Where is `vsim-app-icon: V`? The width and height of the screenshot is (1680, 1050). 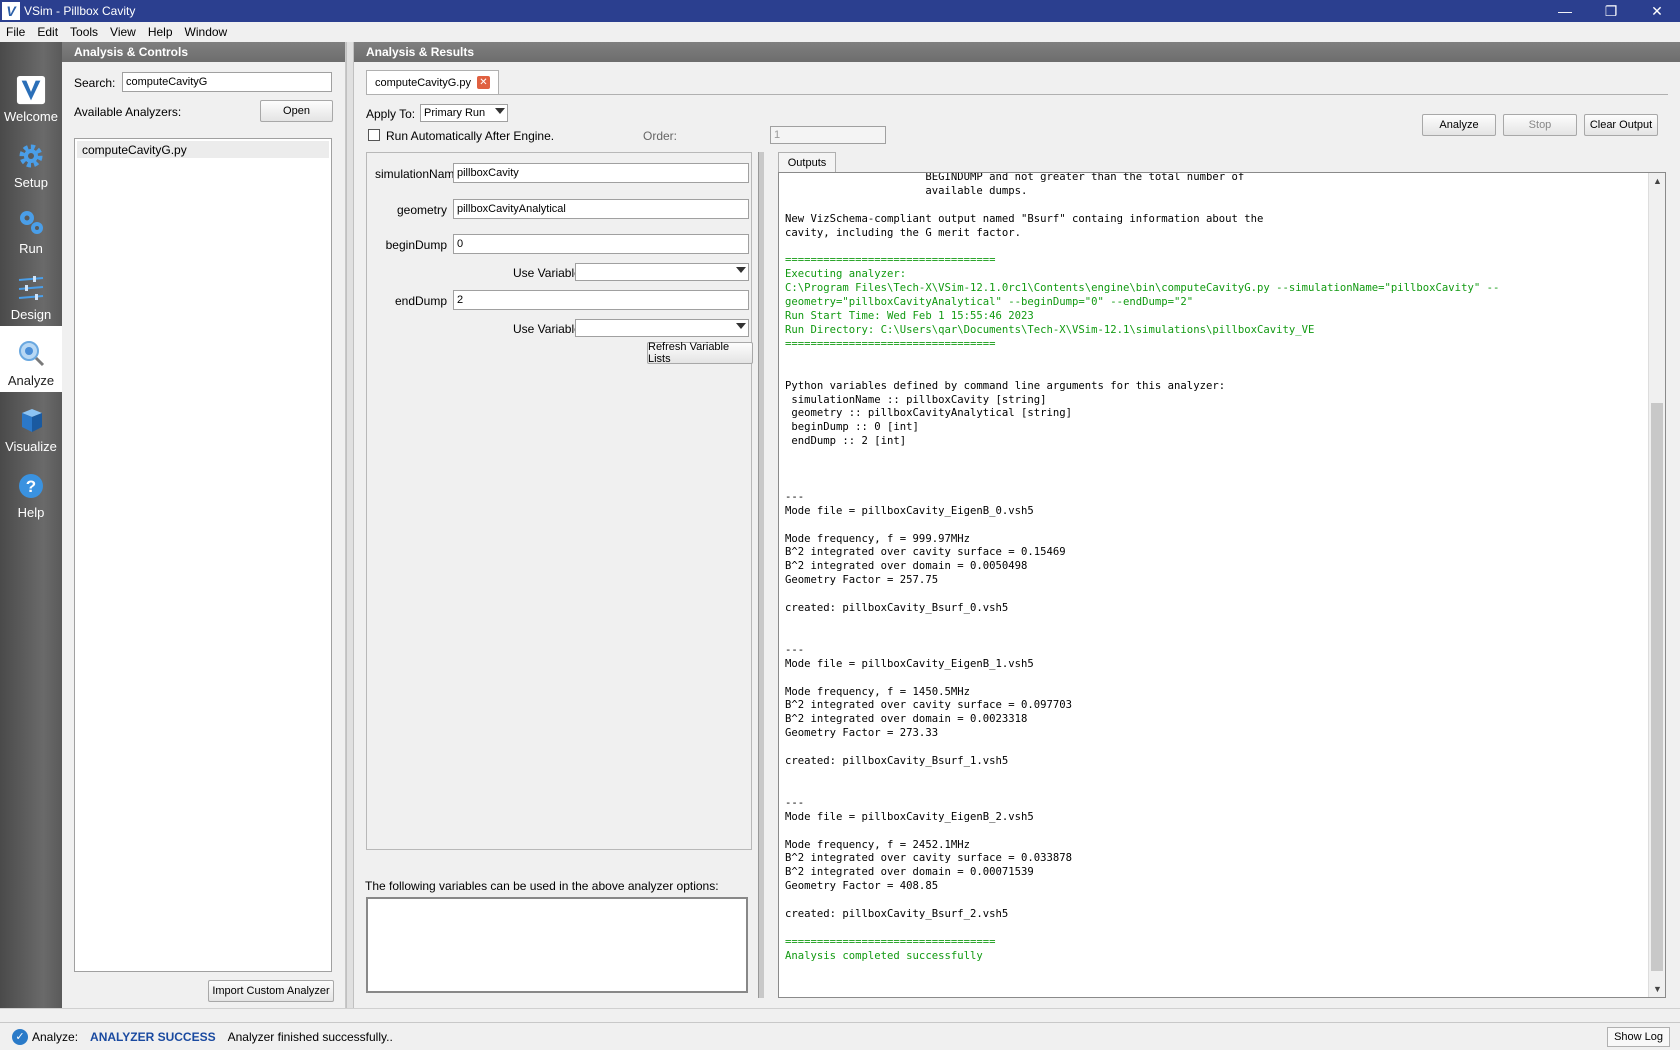
vsim-app-icon: V is located at coordinates (11, 11).